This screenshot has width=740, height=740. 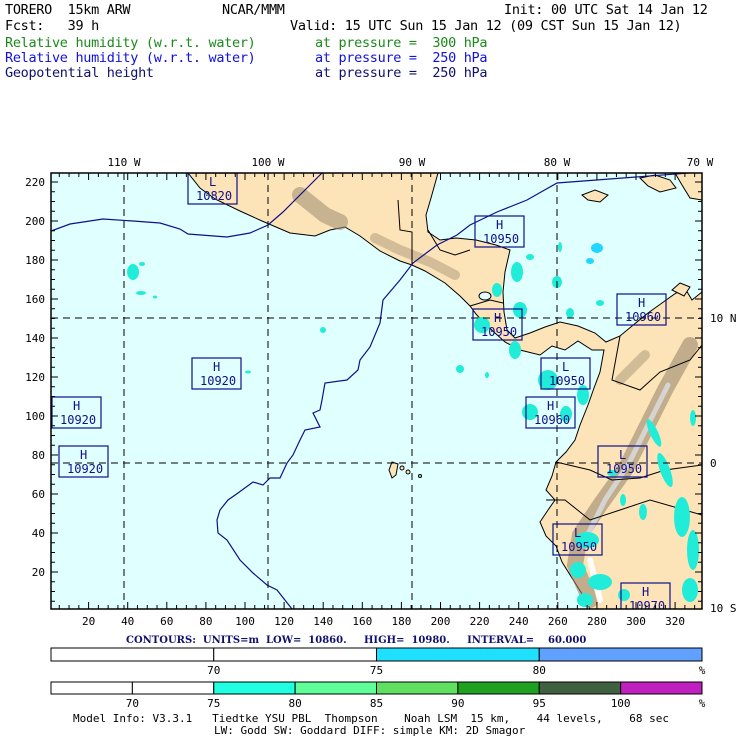 What do you see at coordinates (38, 572) in the screenshot?
I see `y-tick-label: 20` at bounding box center [38, 572].